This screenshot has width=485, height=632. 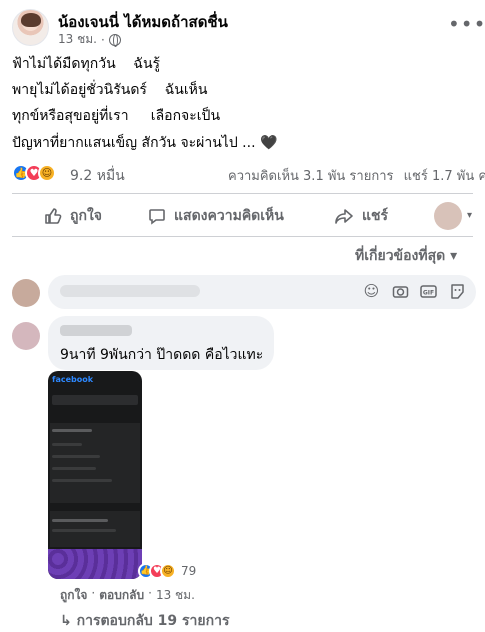 I want to click on share-button: แชร์, so click(x=361, y=216).